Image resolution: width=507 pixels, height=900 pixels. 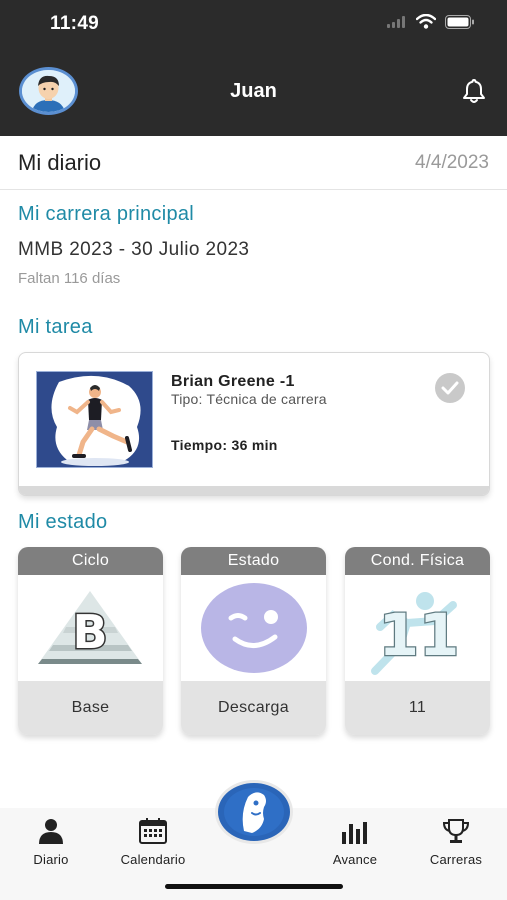 What do you see at coordinates (474, 91) in the screenshot?
I see `bell-icon` at bounding box center [474, 91].